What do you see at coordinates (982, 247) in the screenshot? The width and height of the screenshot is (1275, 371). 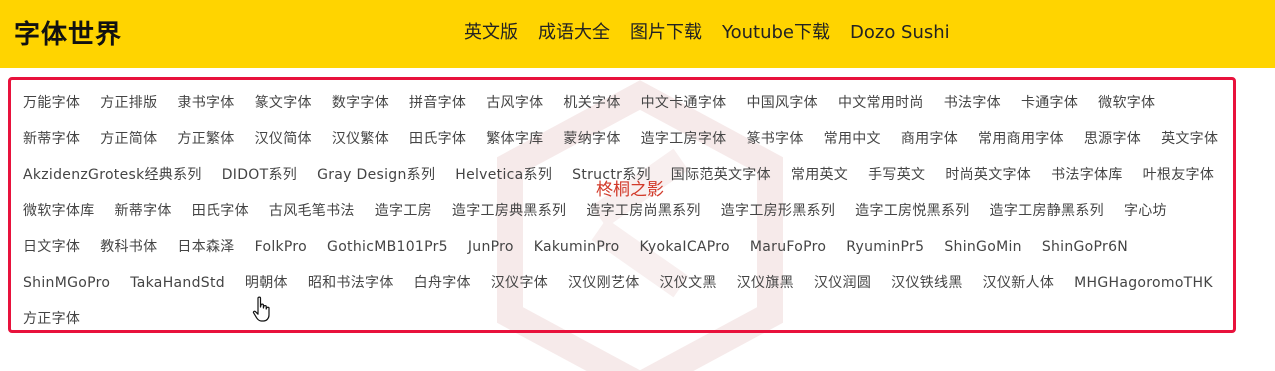 I see `font-tag: ShinGoMin` at bounding box center [982, 247].